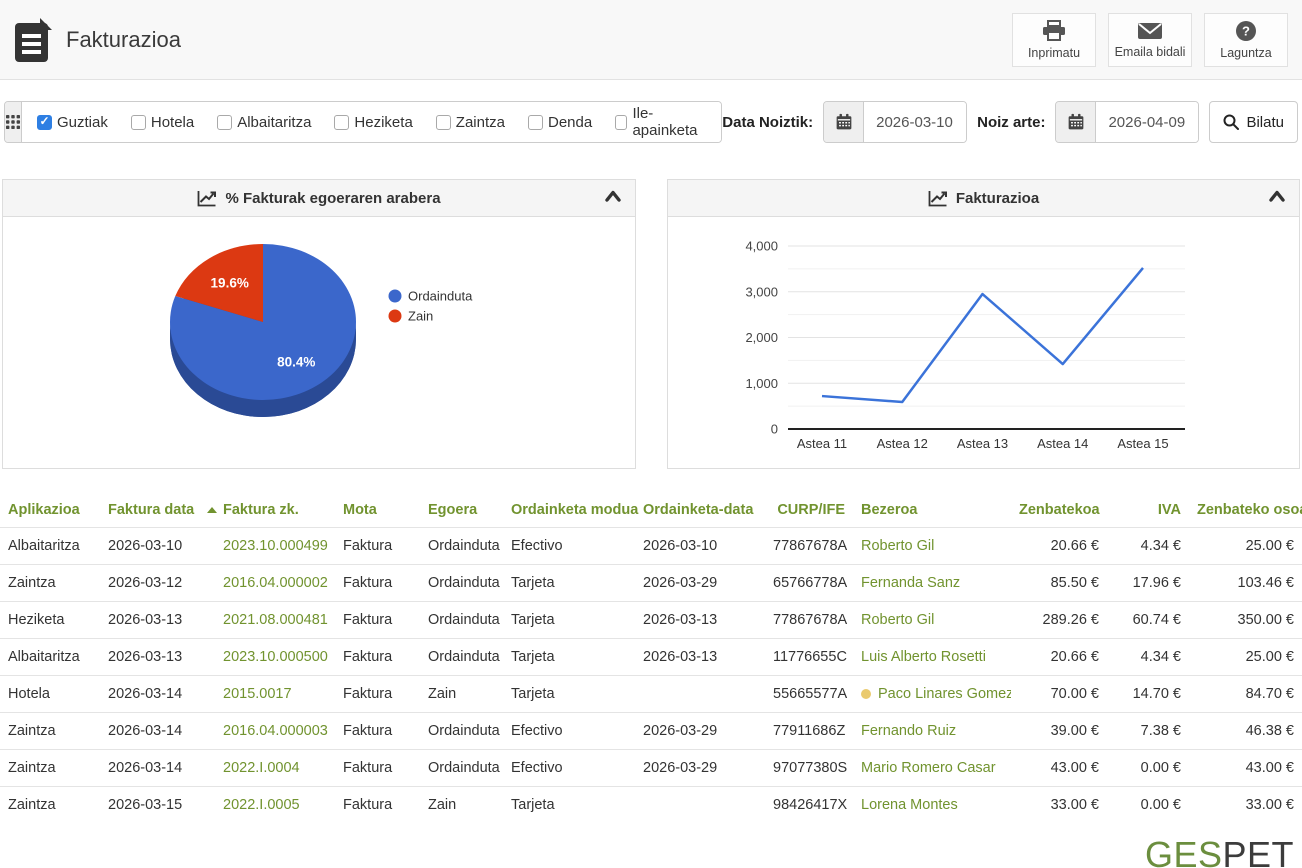  Describe the element at coordinates (1148, 694) in the screenshot. I see `cell-iva: 14.70 €` at that location.